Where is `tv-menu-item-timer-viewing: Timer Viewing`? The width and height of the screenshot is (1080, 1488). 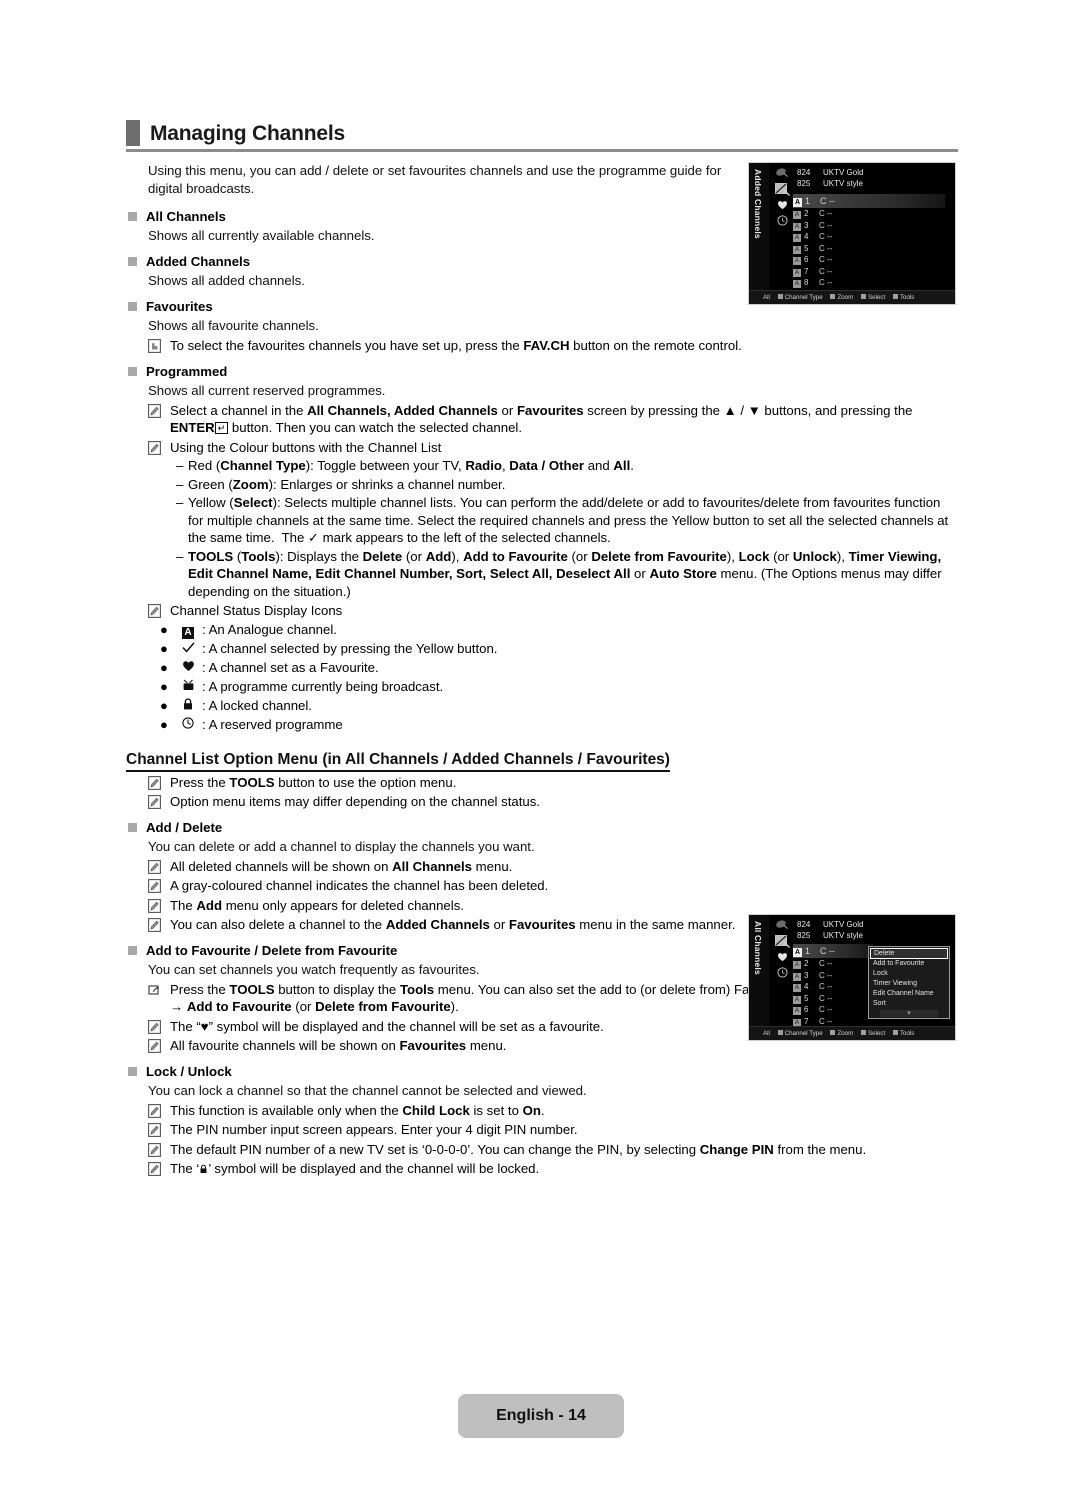 tv-menu-item-timer-viewing: Timer Viewing is located at coordinates (909, 984).